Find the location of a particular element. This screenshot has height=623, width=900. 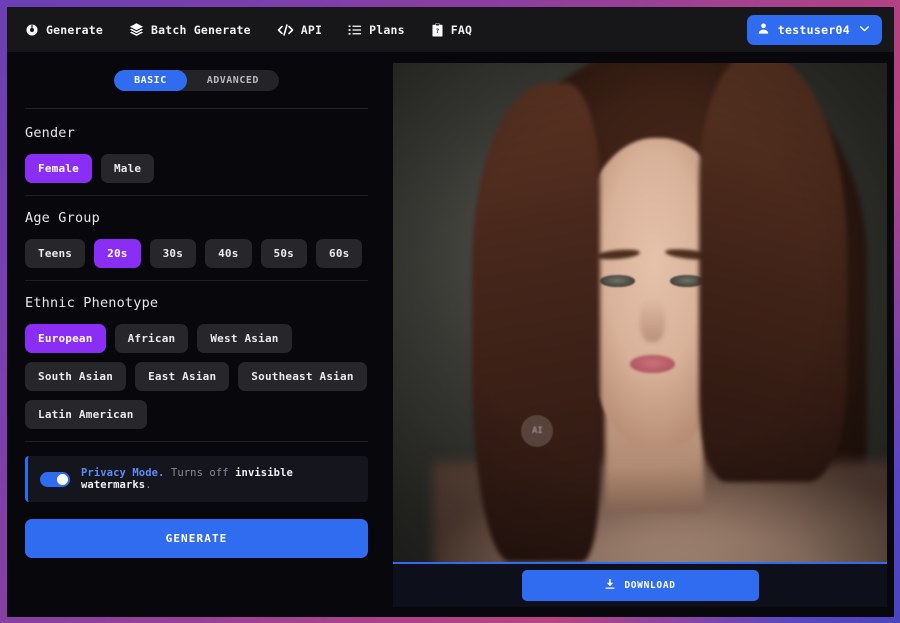

ethnicity-option-southeast-asian: Southeast Asian is located at coordinates (302, 376).